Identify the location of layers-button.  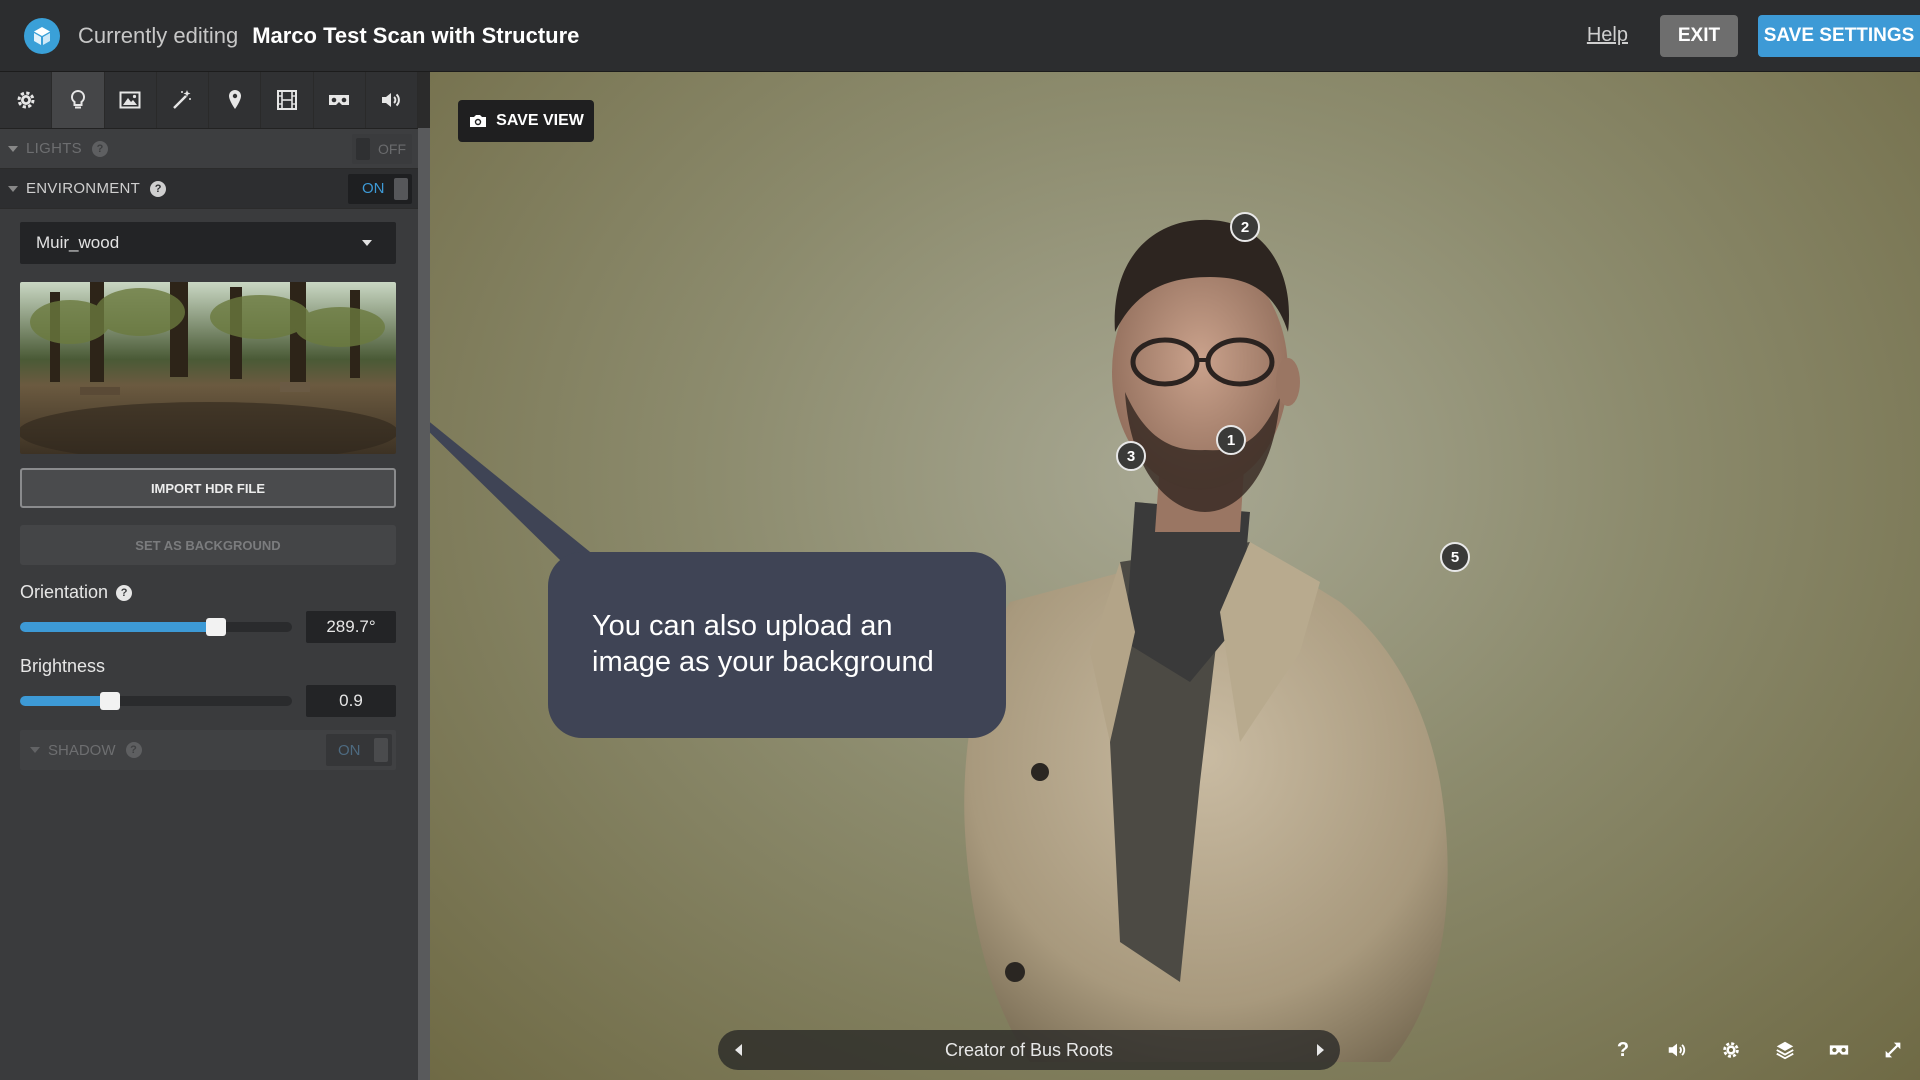
(1785, 1050).